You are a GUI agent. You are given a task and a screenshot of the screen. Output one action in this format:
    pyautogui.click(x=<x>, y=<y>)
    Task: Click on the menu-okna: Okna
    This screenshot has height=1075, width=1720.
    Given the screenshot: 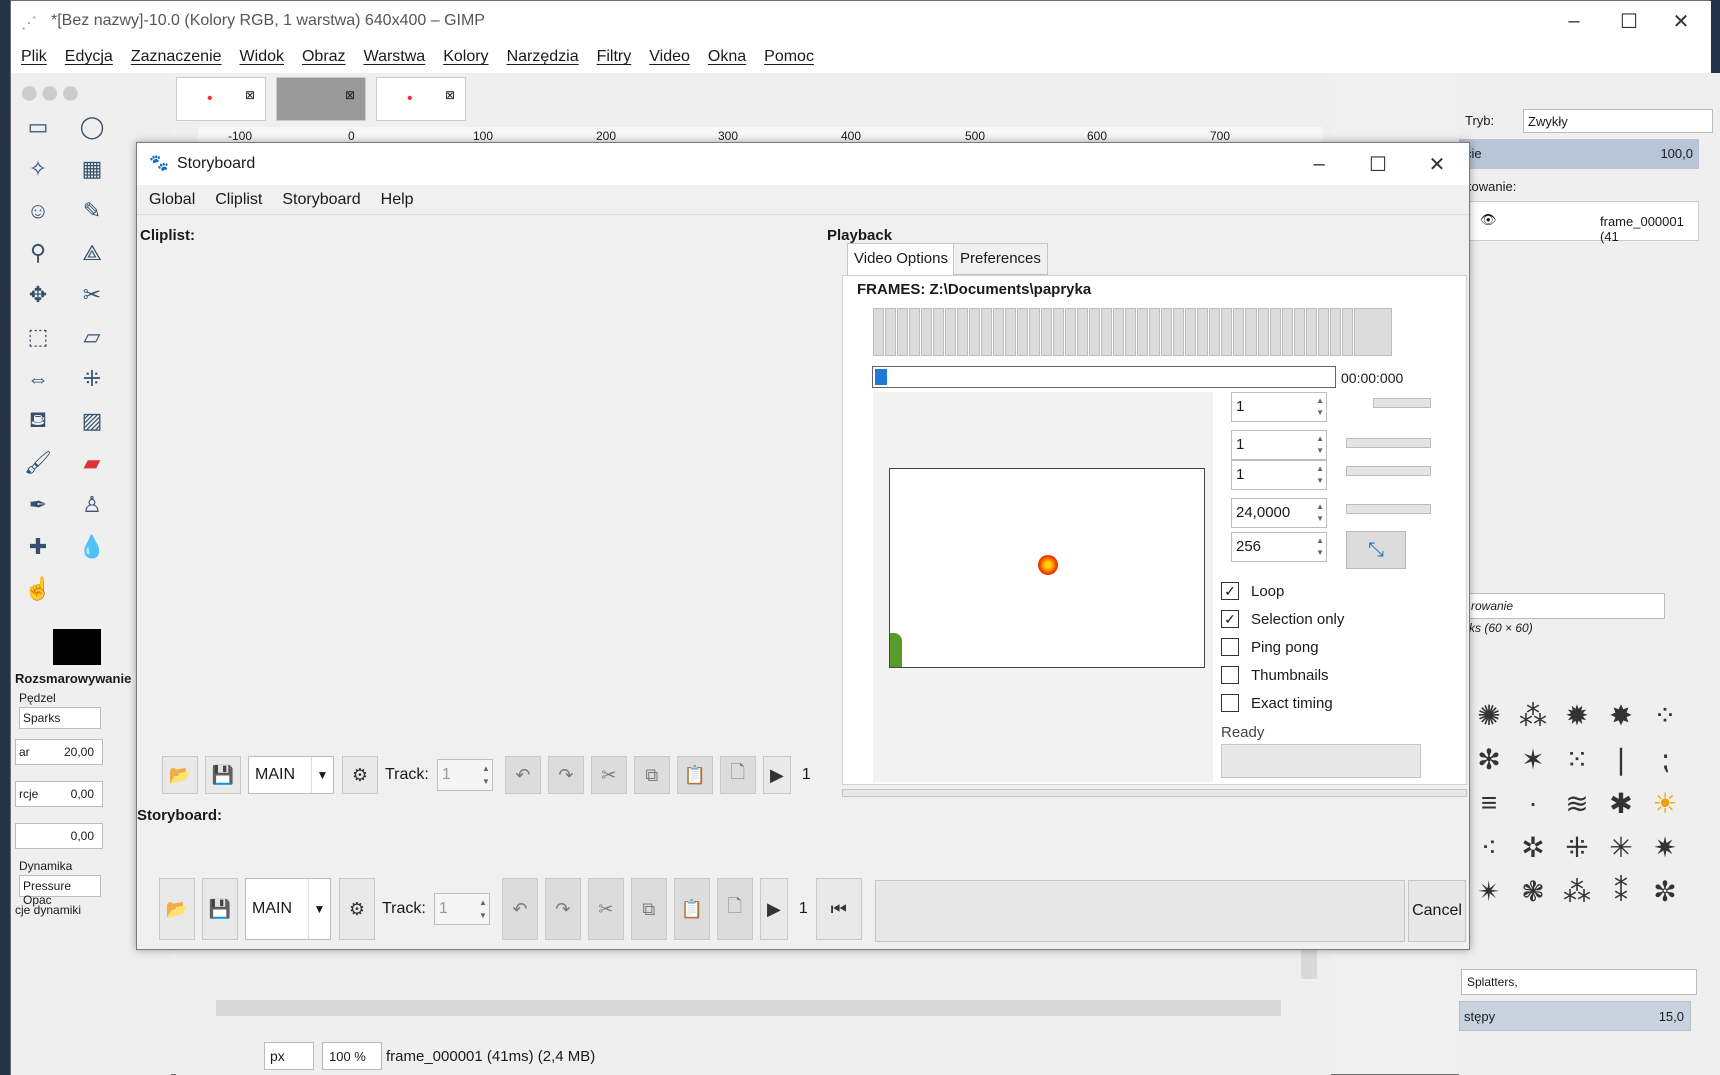 What is the action you would take?
    pyautogui.click(x=727, y=57)
    